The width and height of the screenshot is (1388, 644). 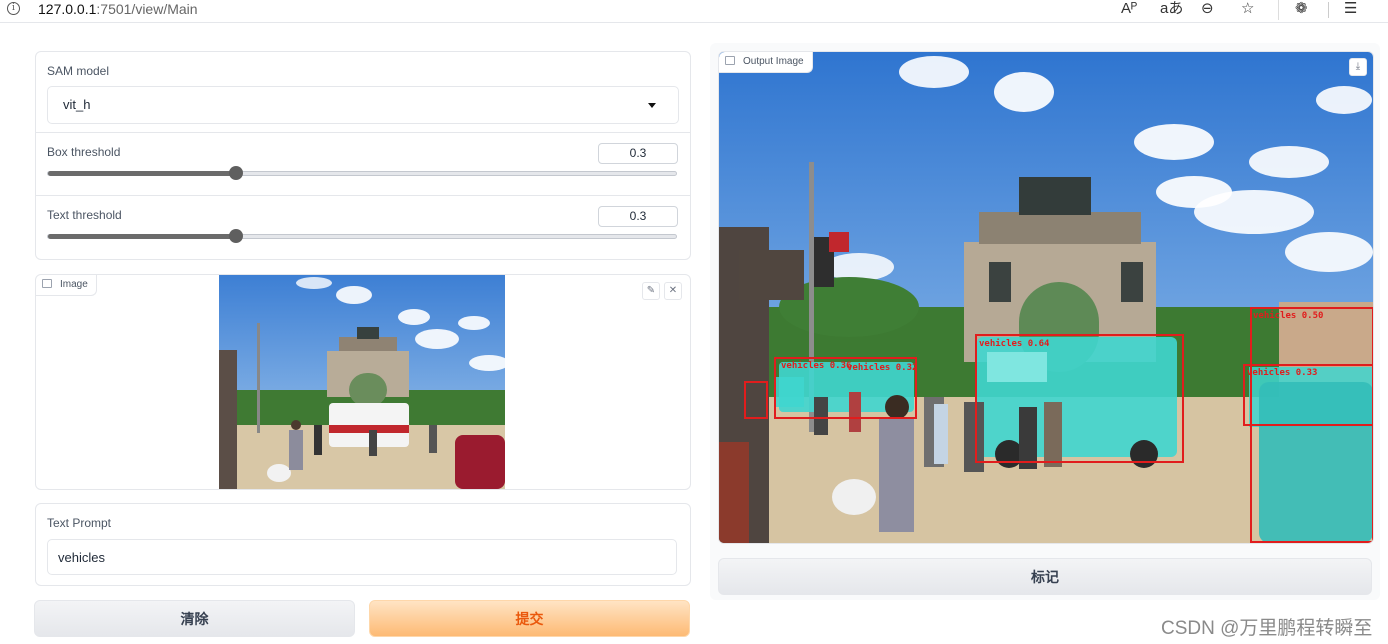 I want to click on translate-icon: aあ, so click(x=1171, y=9).